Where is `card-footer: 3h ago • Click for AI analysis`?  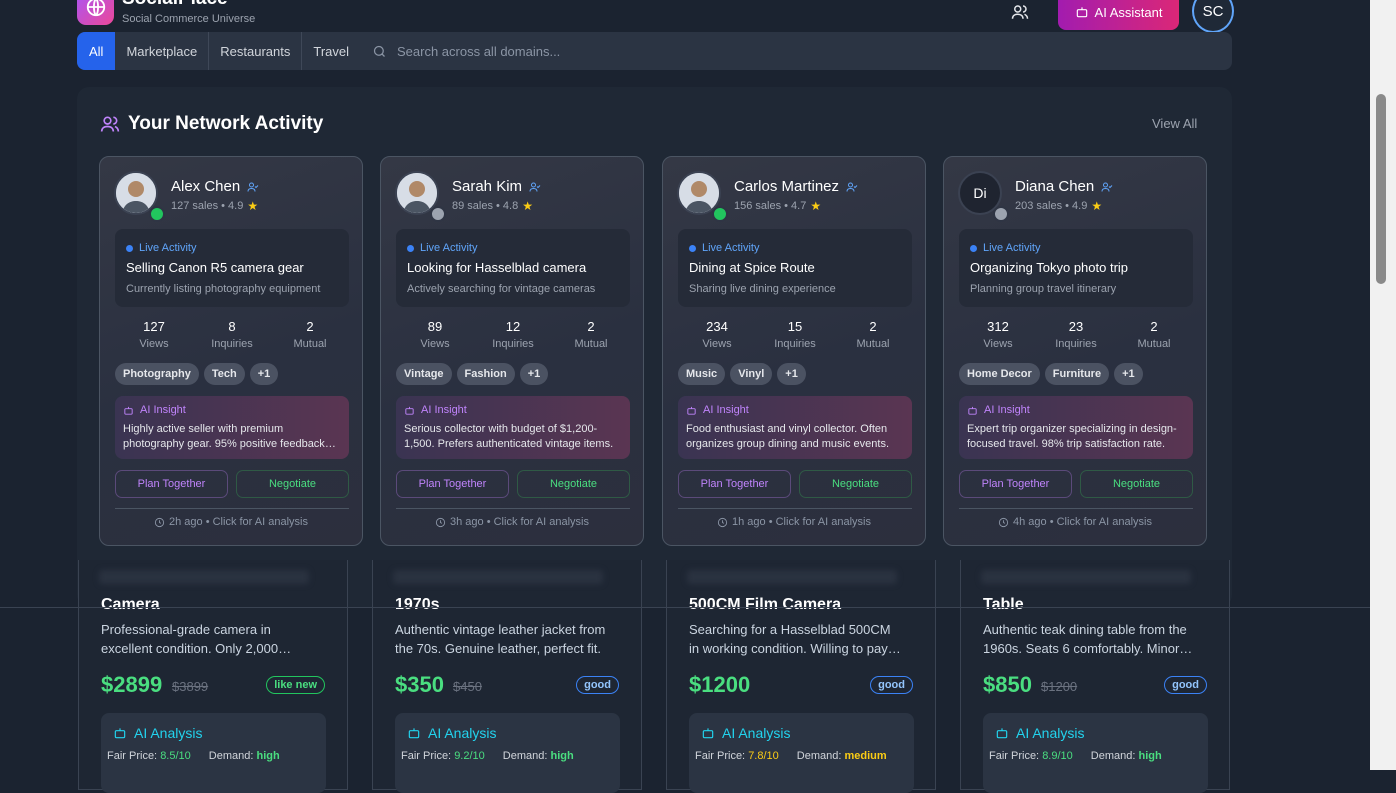 card-footer: 3h ago • Click for AI analysis is located at coordinates (512, 522).